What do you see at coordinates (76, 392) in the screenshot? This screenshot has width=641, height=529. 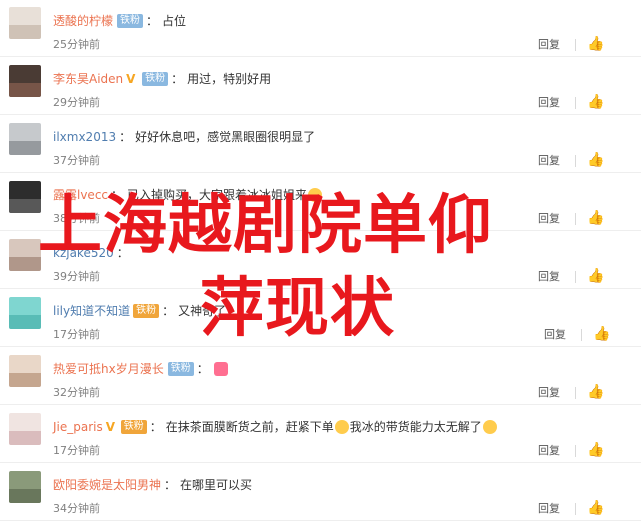 I see `comment-time: 32分钟前` at bounding box center [76, 392].